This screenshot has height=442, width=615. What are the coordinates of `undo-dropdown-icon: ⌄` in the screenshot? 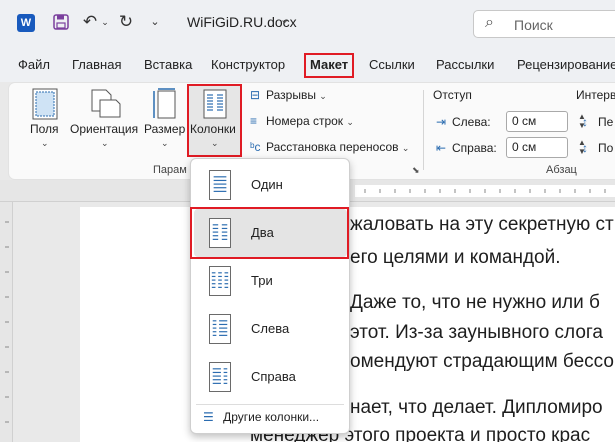 It's located at (105, 22).